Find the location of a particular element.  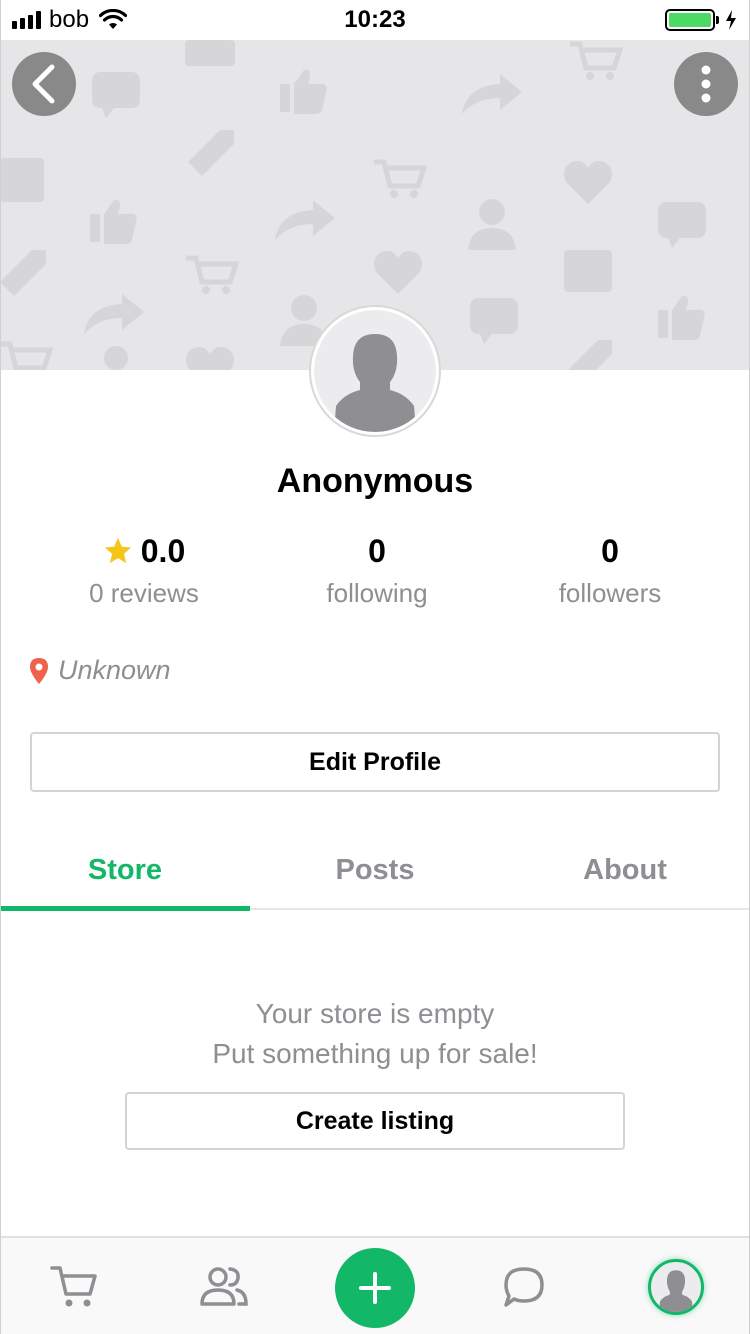

battery-level is located at coordinates (690, 20).